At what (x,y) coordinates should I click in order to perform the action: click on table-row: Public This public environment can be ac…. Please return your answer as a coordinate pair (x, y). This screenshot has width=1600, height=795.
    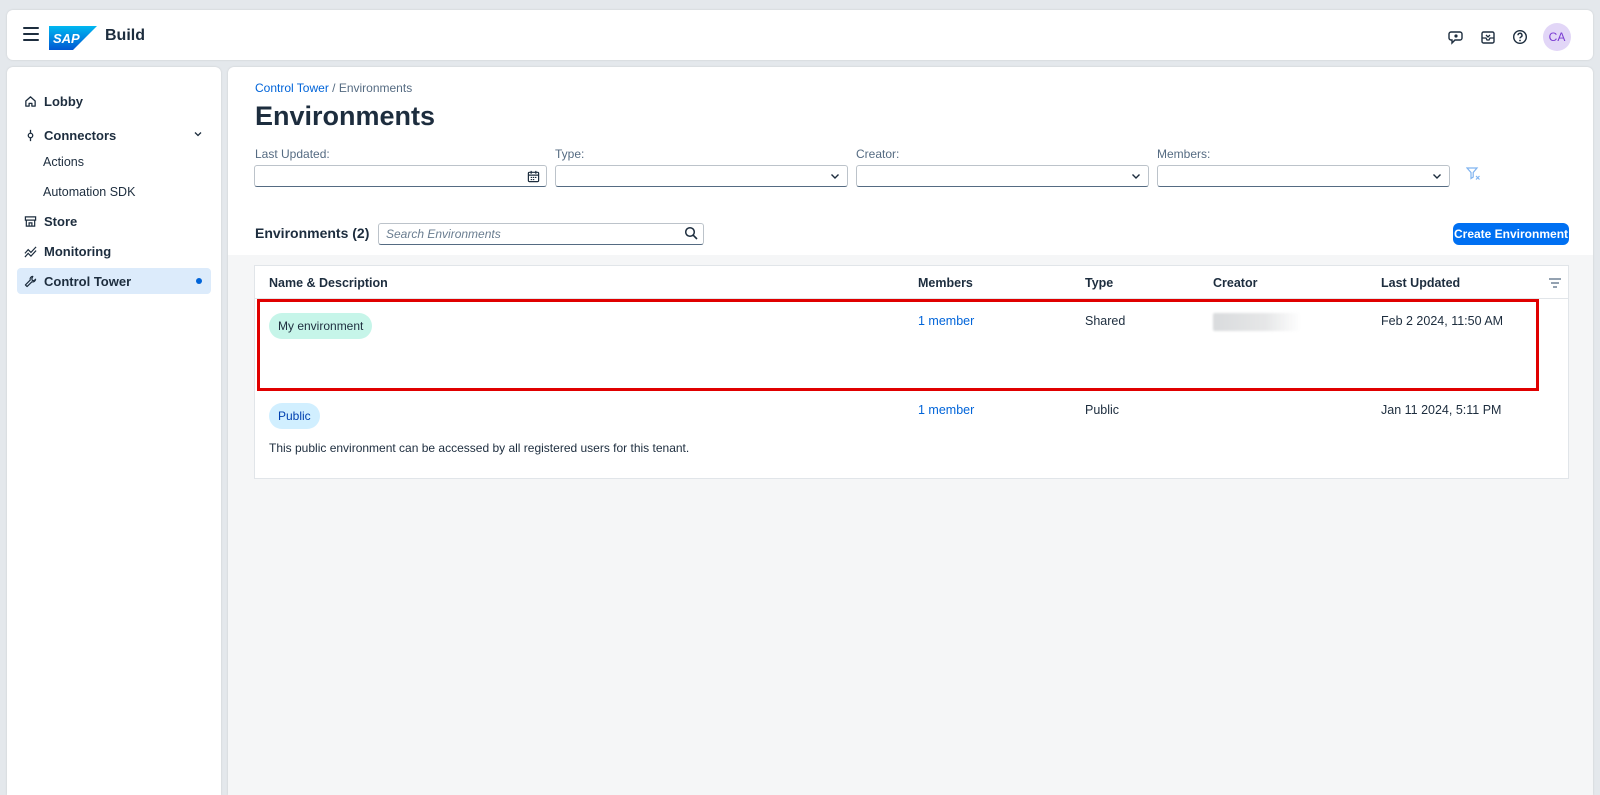
    Looking at the image, I should click on (911, 435).